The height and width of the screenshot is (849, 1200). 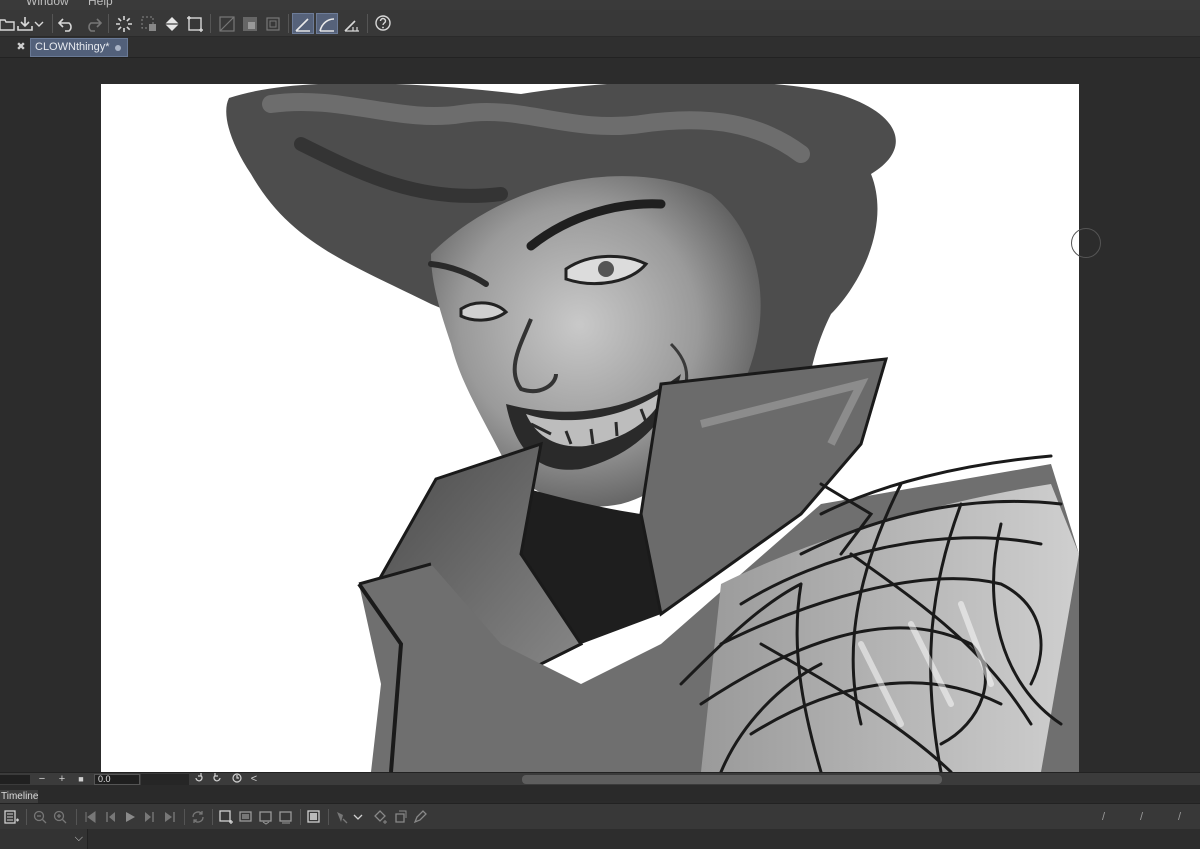 I want to click on go-to-end-button, so click(x=170, y=817).